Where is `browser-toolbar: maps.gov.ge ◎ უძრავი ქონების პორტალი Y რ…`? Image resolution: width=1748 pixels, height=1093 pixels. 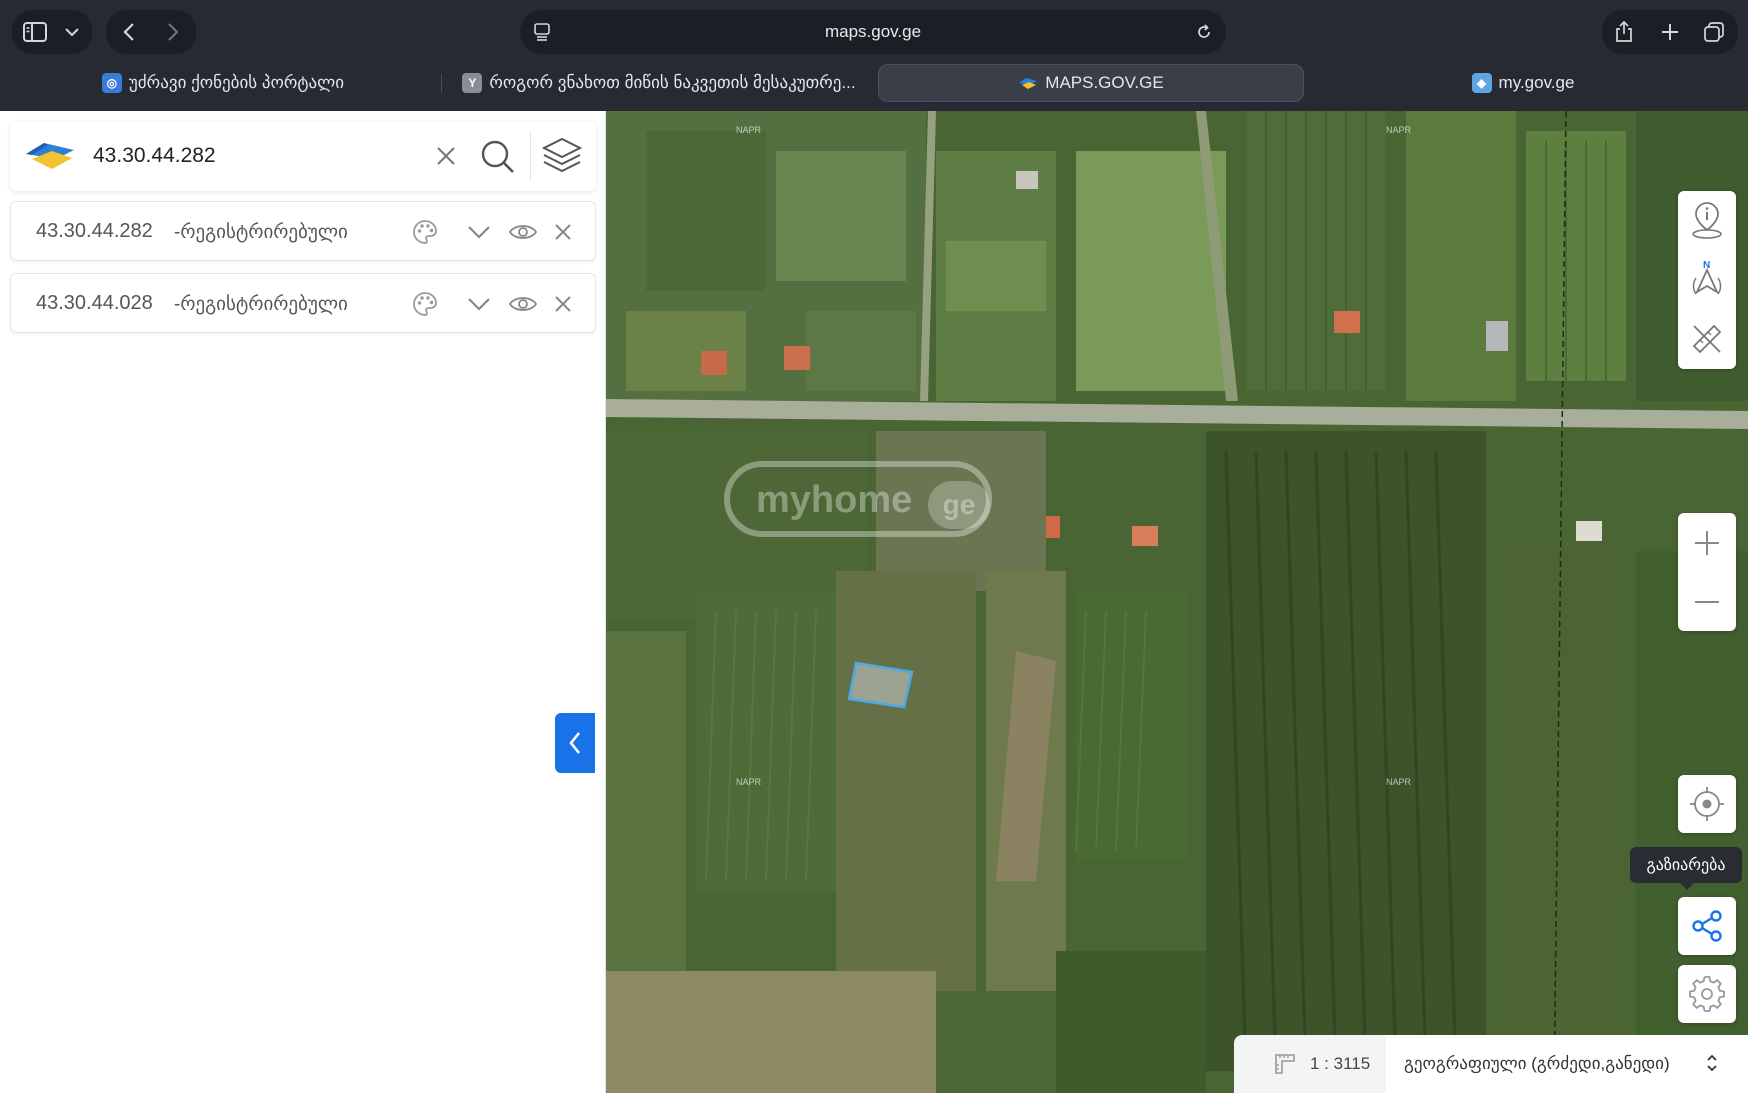 browser-toolbar: maps.gov.ge ◎ უძრავი ქონების პორტალი Y რ… is located at coordinates (874, 55).